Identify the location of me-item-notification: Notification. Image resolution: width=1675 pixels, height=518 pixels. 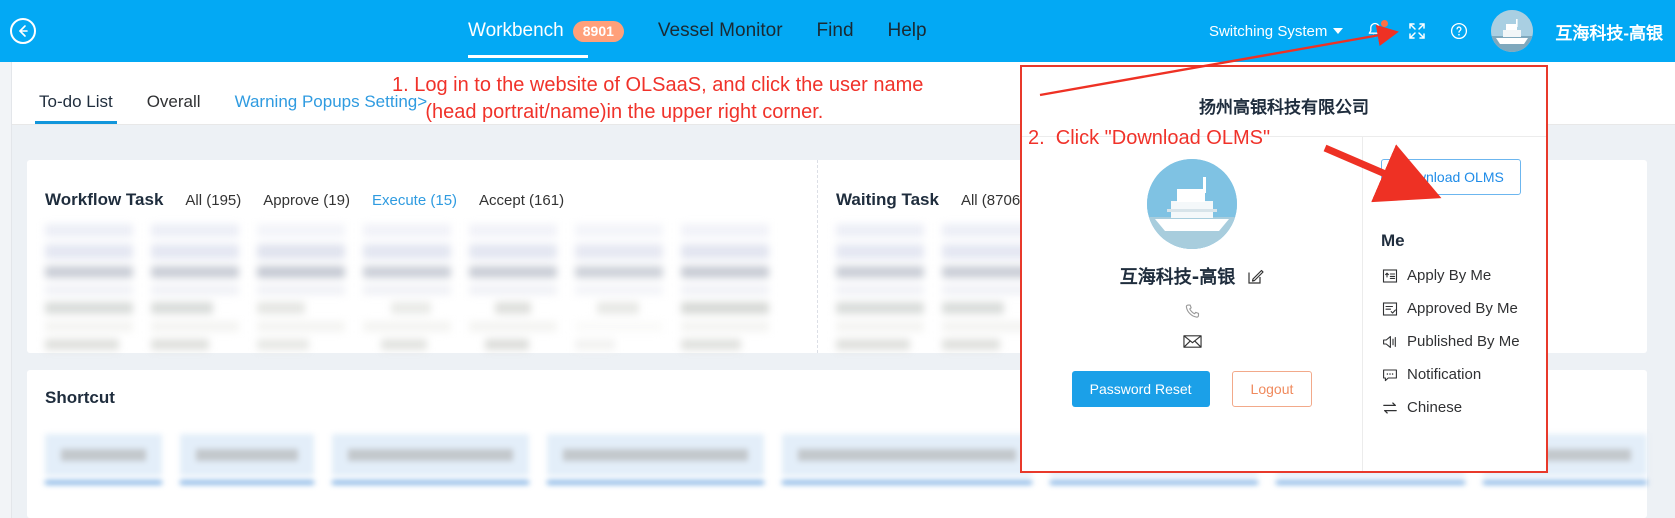
(1463, 374).